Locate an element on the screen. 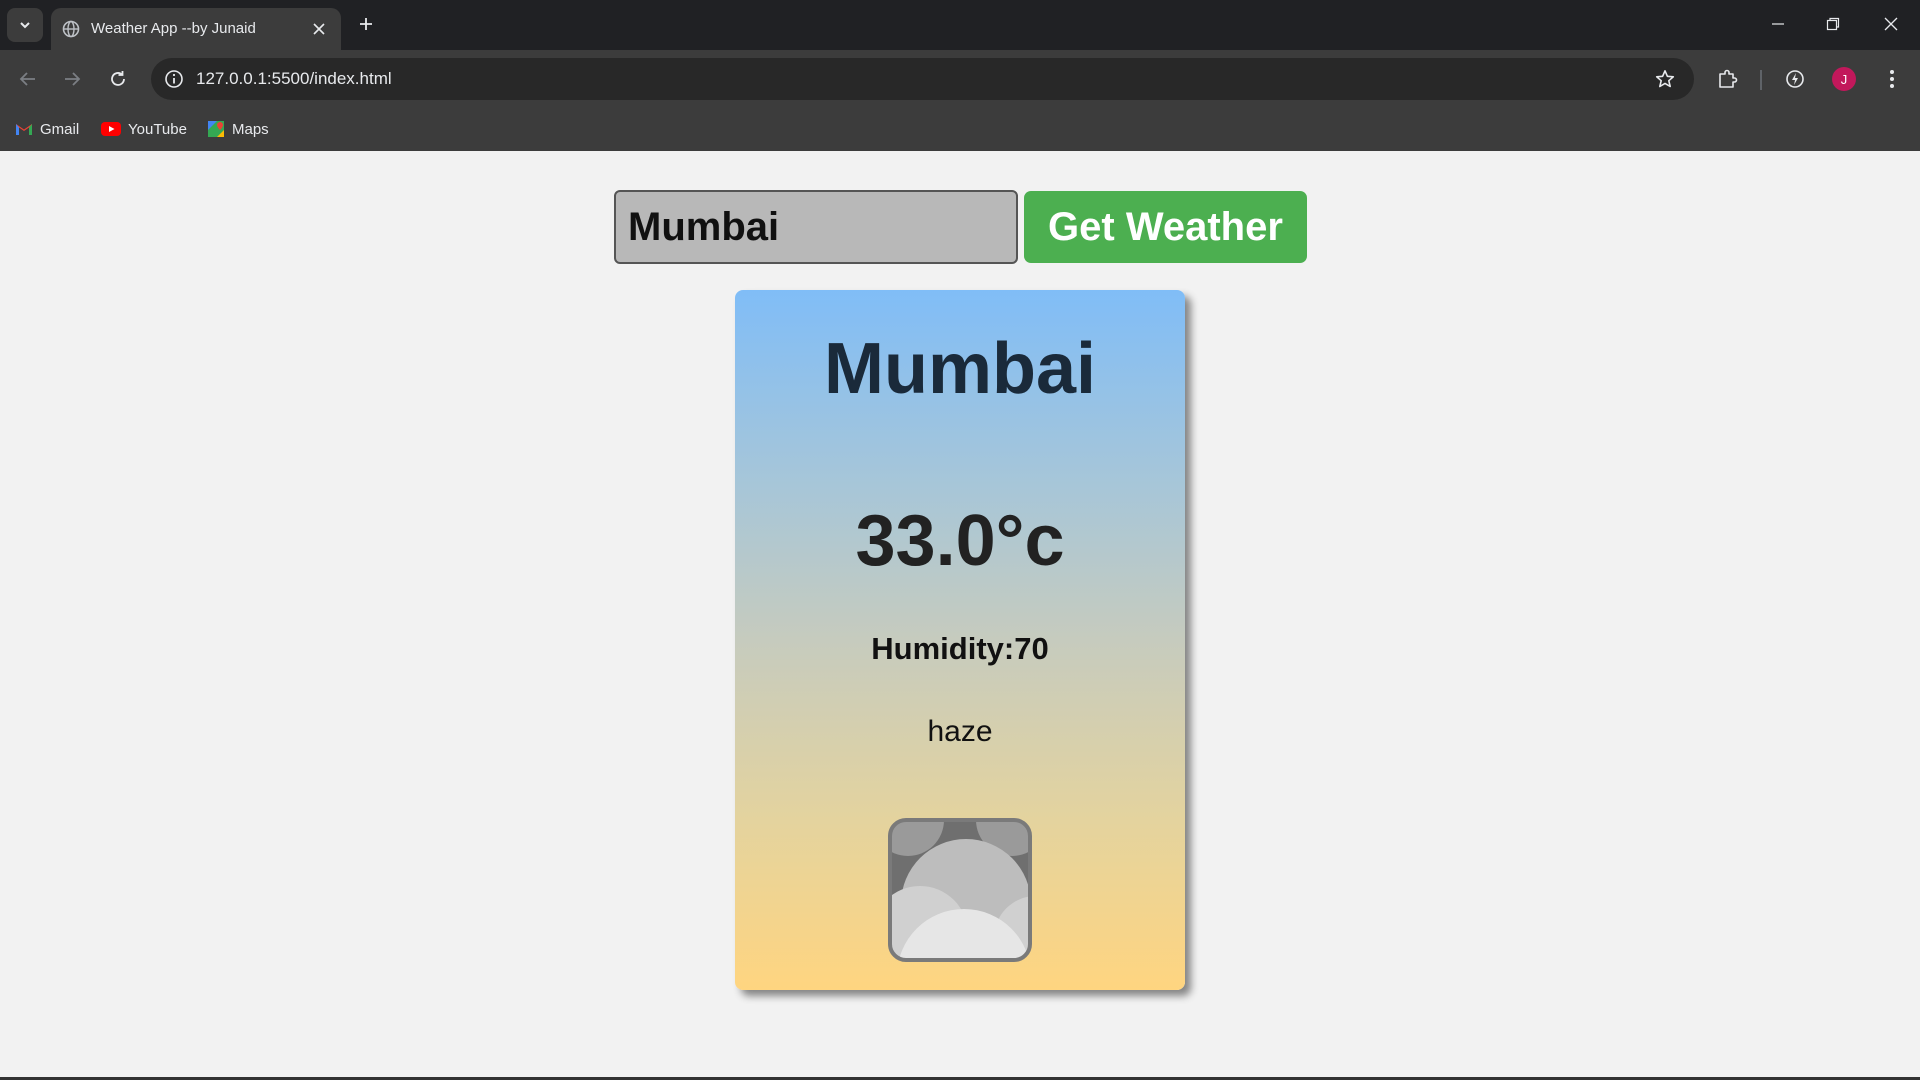 This screenshot has height=1080, width=1920. browser-tab: Weather App --by Junaid is located at coordinates (196, 29).